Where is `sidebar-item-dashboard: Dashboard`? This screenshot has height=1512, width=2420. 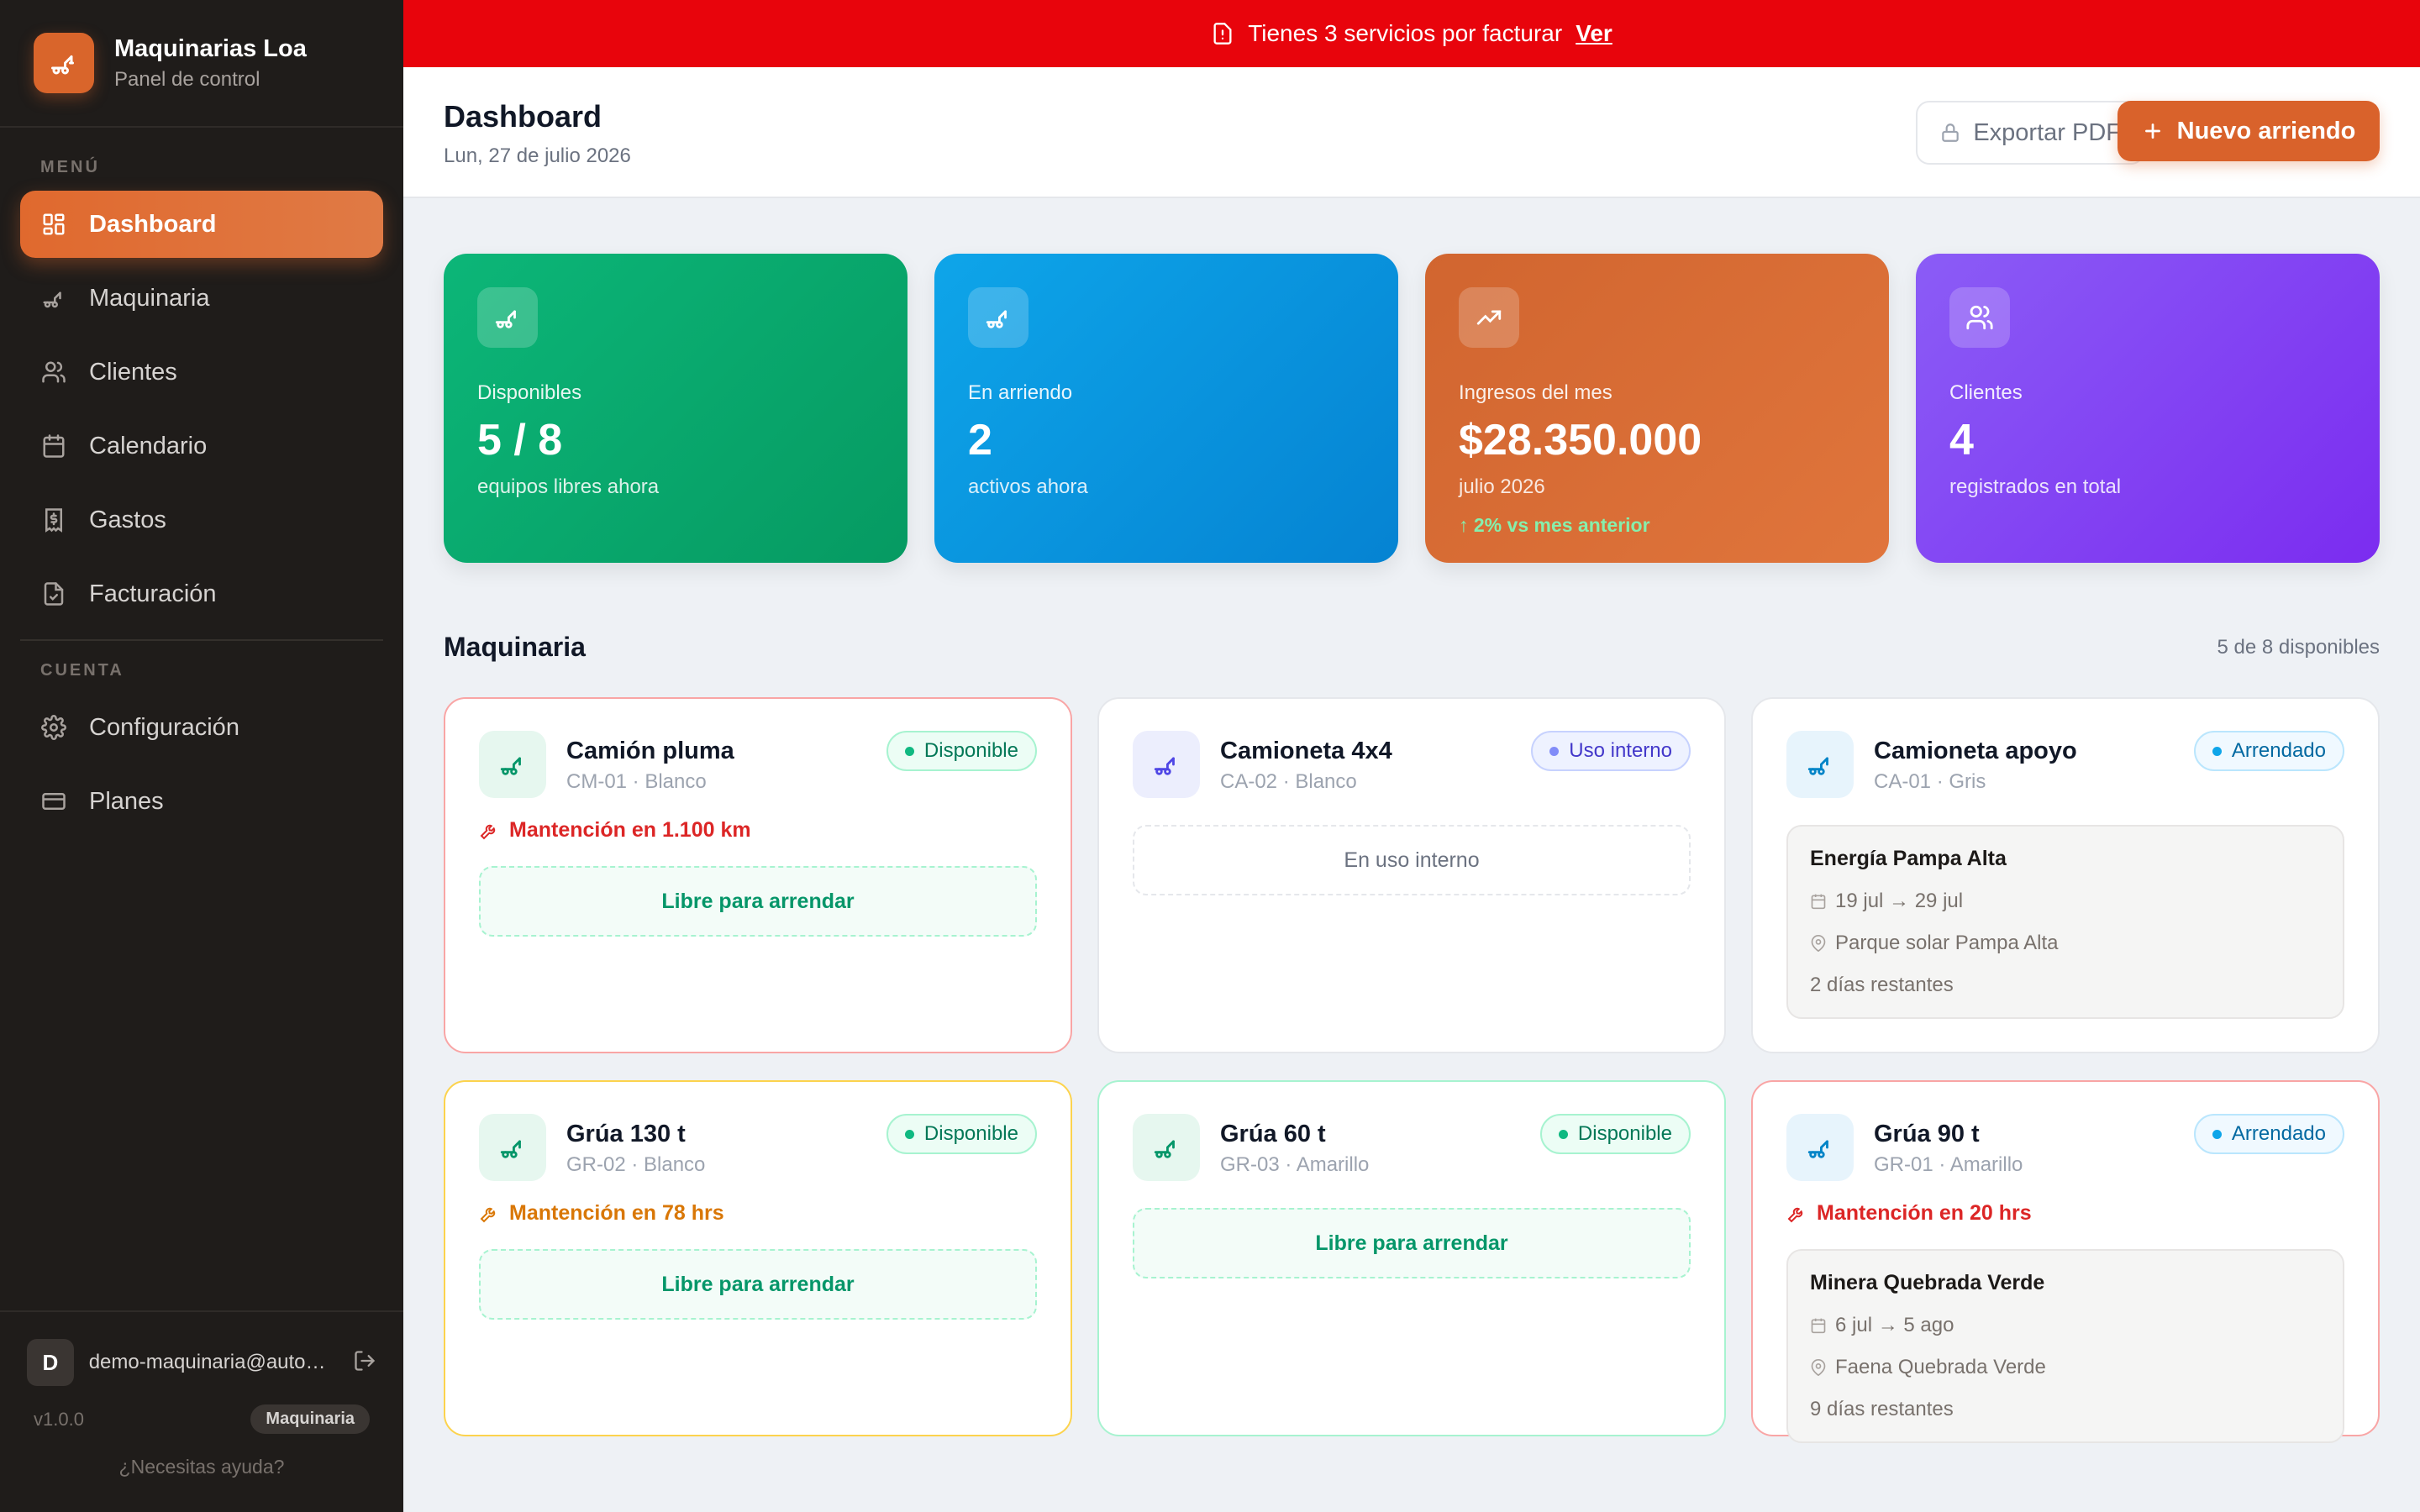
sidebar-item-dashboard: Dashboard is located at coordinates (202, 224).